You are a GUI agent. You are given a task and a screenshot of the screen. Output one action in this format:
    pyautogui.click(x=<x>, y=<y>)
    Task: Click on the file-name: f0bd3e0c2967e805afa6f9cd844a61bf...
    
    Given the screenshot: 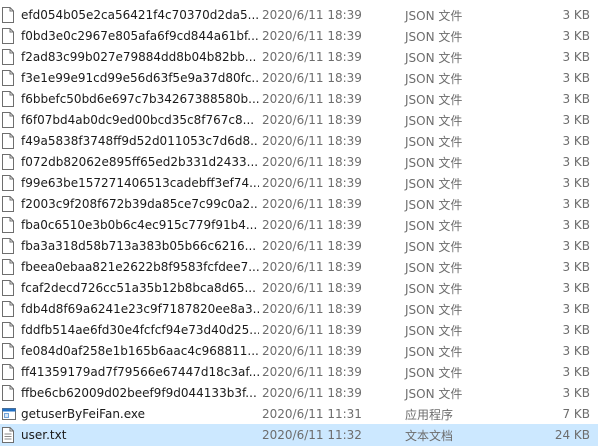 What is the action you would take?
    pyautogui.click(x=140, y=36)
    